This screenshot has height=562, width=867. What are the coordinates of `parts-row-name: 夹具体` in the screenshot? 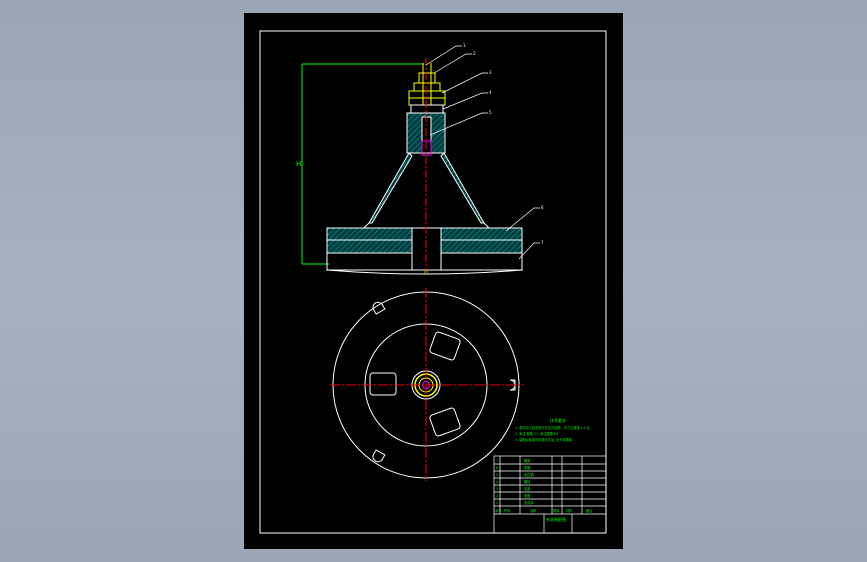 It's located at (529, 502).